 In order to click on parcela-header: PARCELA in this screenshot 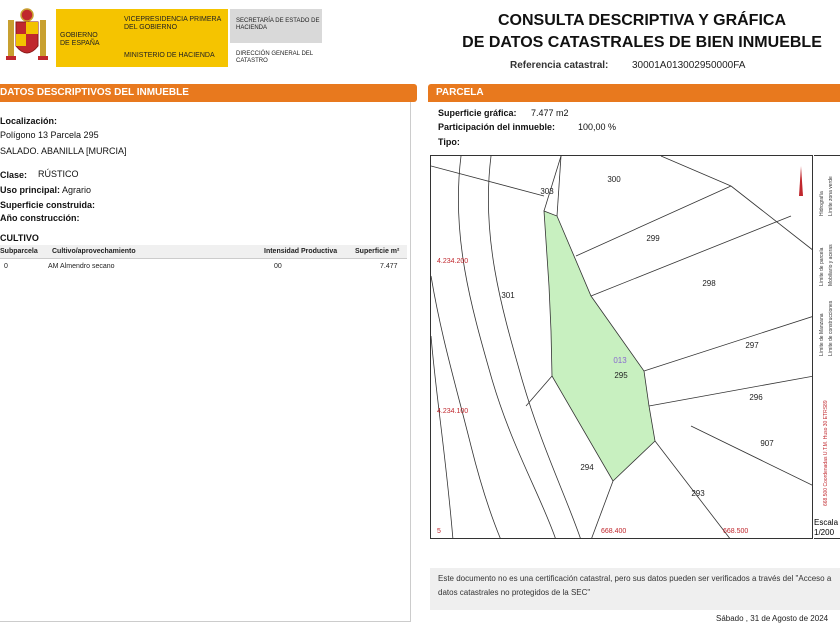, I will do `click(634, 93)`.